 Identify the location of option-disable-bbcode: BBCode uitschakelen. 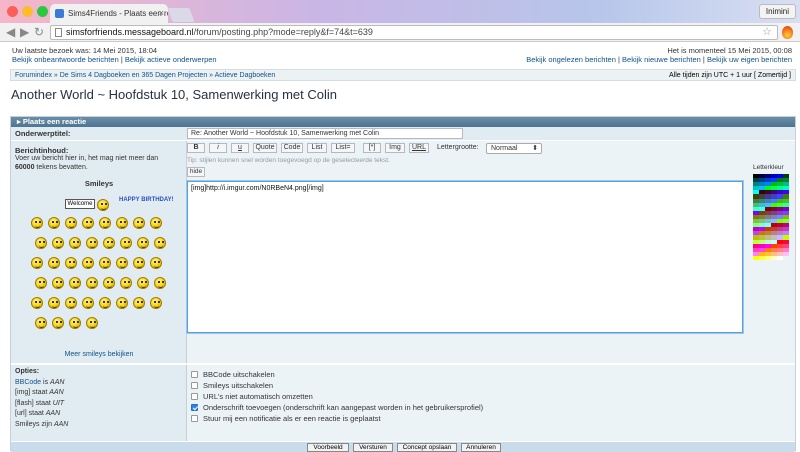
(337, 374).